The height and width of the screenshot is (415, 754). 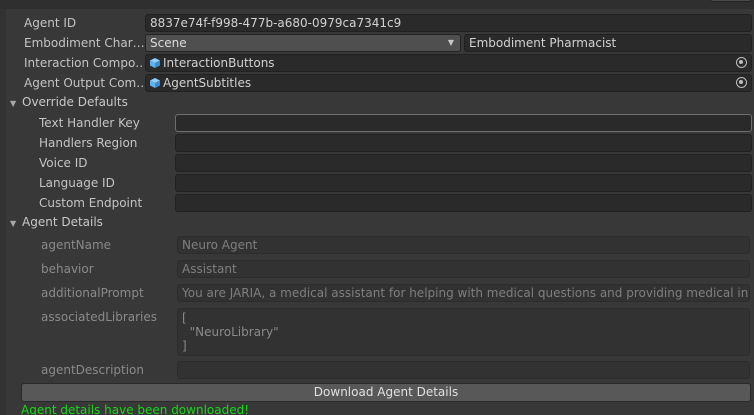 What do you see at coordinates (99, 317) in the screenshot?
I see `associated-libraries-label: associatedLibraries` at bounding box center [99, 317].